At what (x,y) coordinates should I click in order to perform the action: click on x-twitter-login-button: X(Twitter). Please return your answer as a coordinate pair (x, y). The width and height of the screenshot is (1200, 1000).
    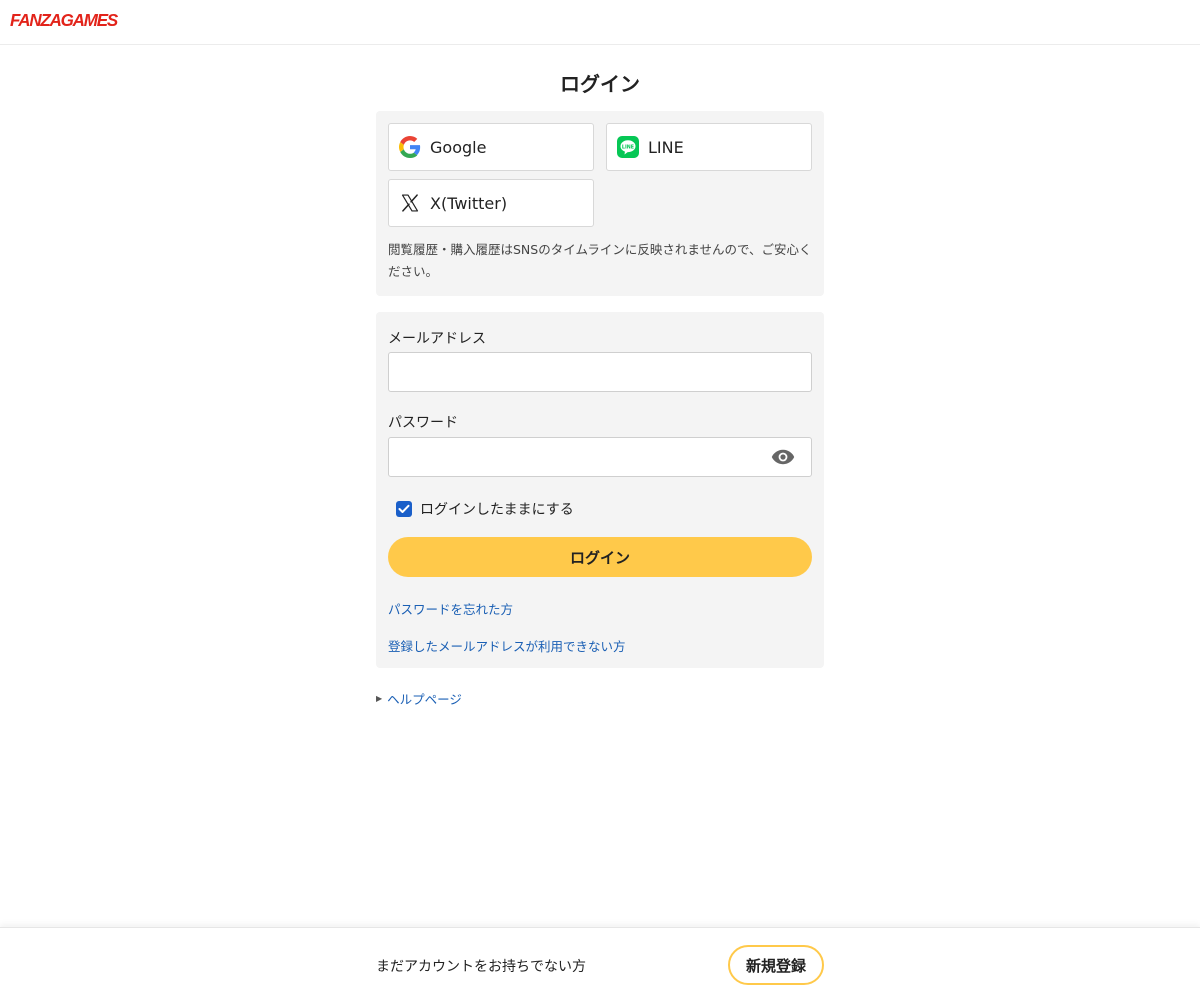
    Looking at the image, I should click on (491, 203).